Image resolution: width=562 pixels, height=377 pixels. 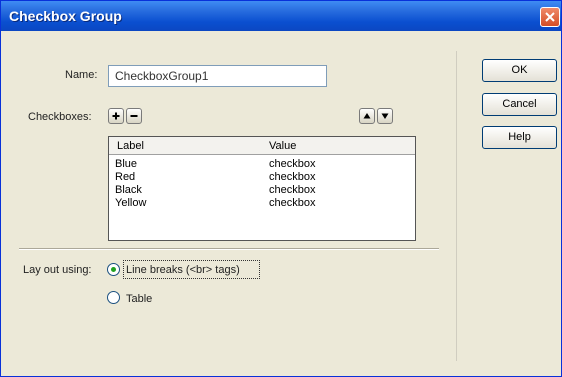 I want to click on help-button: Help, so click(x=519, y=137).